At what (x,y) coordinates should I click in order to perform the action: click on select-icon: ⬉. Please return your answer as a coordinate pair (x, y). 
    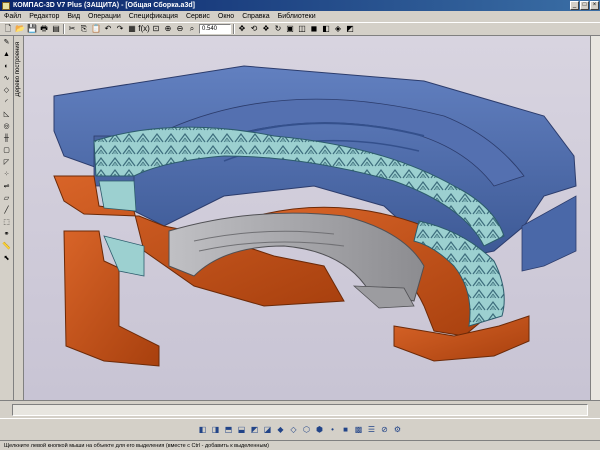
    Looking at the image, I should click on (6, 258).